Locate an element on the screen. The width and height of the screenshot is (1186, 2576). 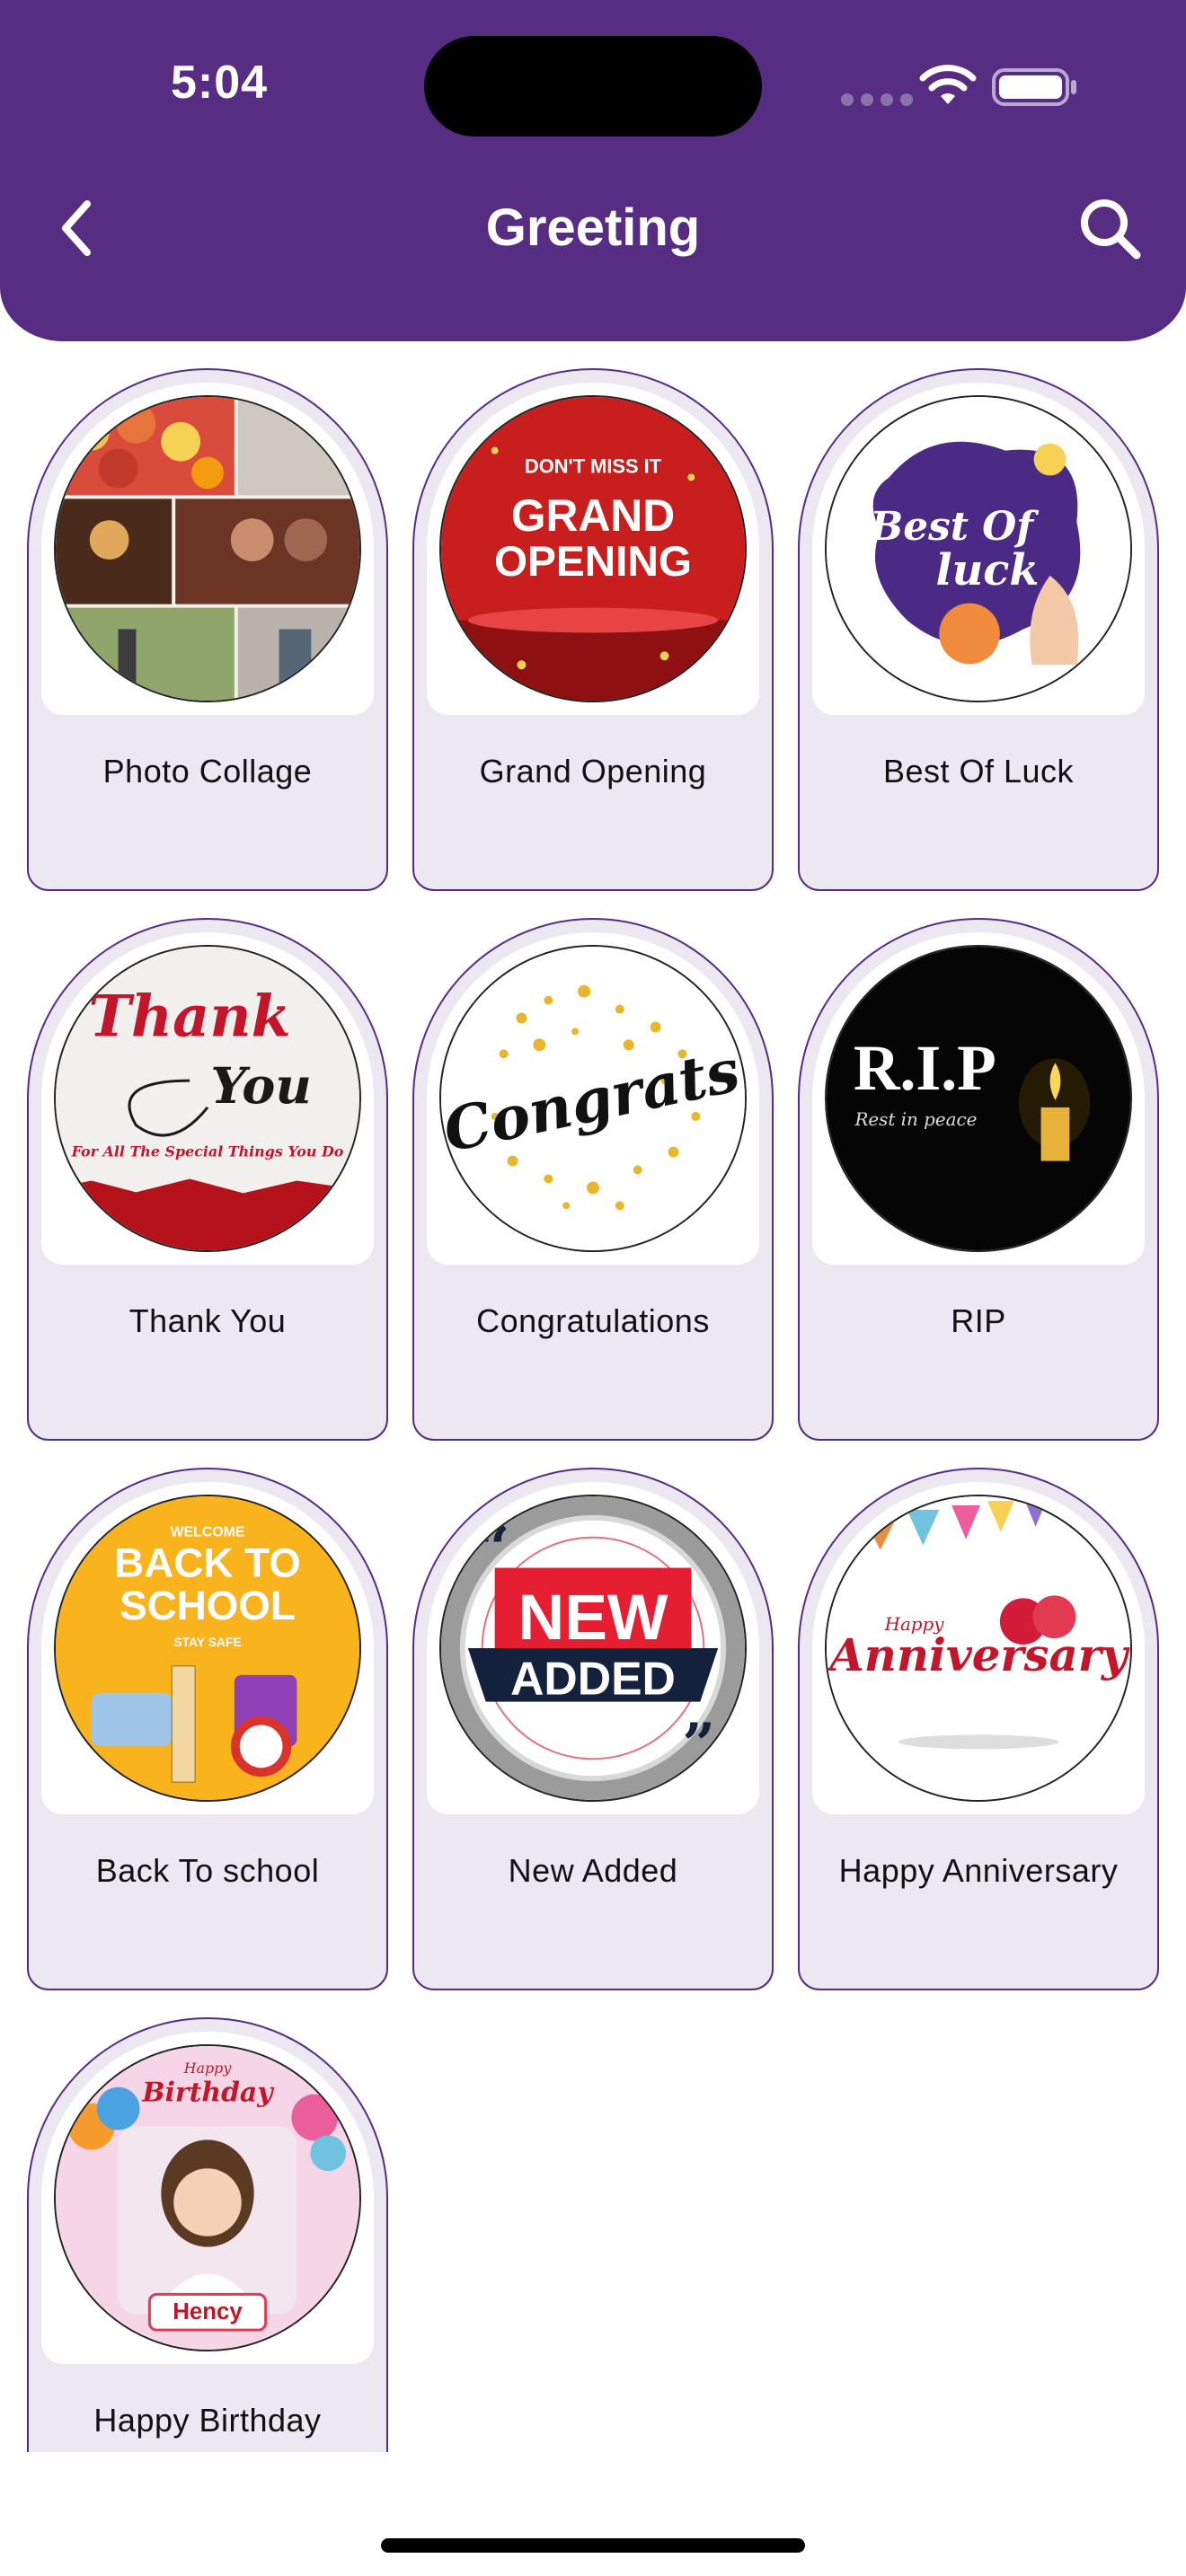
thumb-text: SCHOOL is located at coordinates (207, 1605).